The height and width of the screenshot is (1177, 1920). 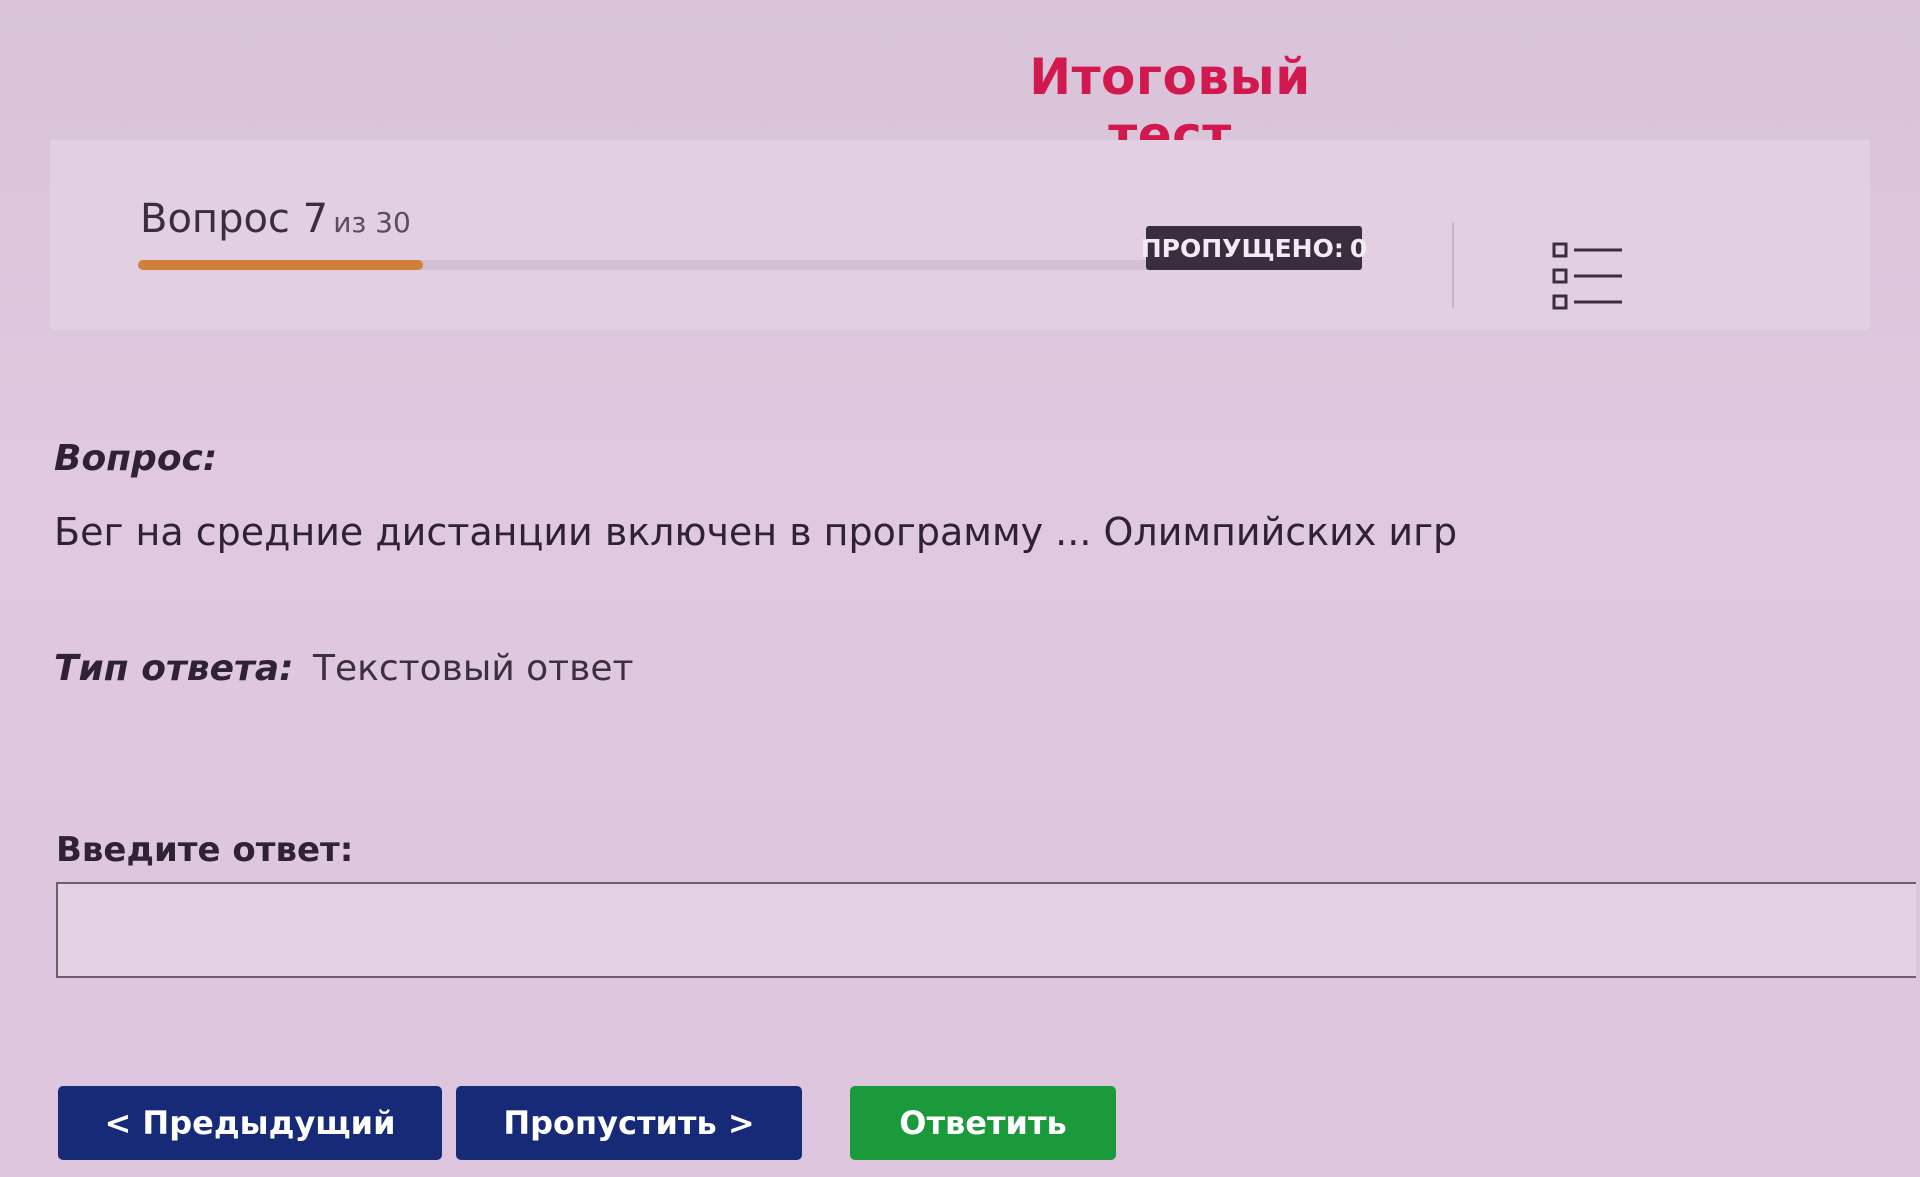 I want to click on skipped-count: 0, so click(x=1358, y=248).